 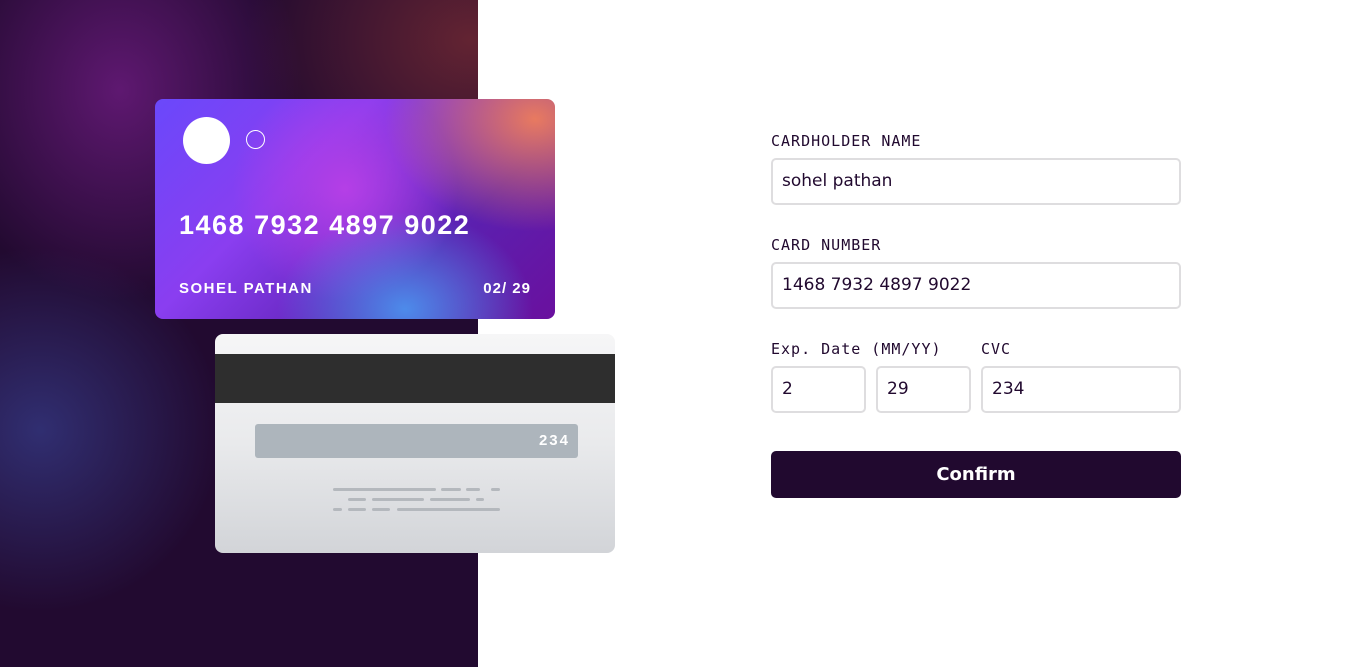 I want to click on card-number-label: CARD NUMBER, so click(x=826, y=245).